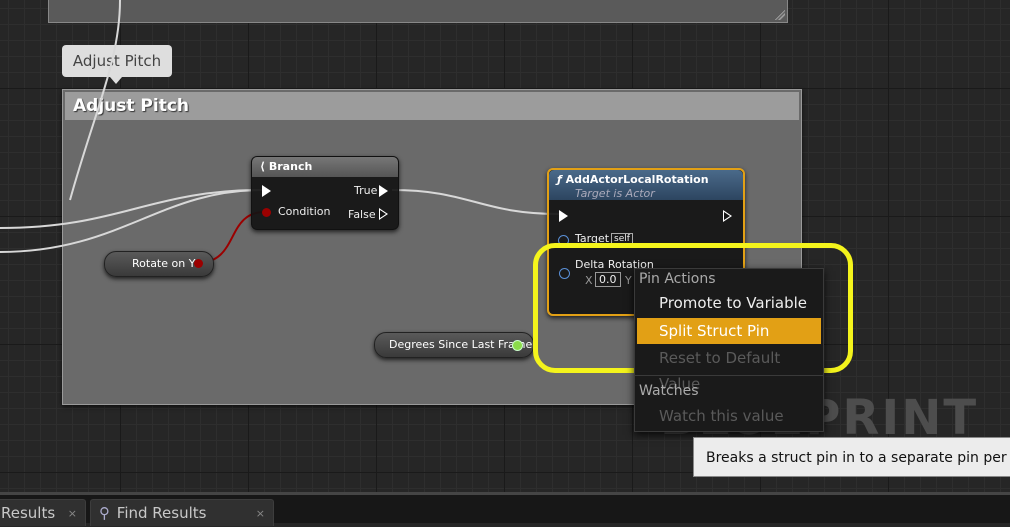  What do you see at coordinates (615, 193) in the screenshot?
I see `rotation-subtitle: Target is Actor` at bounding box center [615, 193].